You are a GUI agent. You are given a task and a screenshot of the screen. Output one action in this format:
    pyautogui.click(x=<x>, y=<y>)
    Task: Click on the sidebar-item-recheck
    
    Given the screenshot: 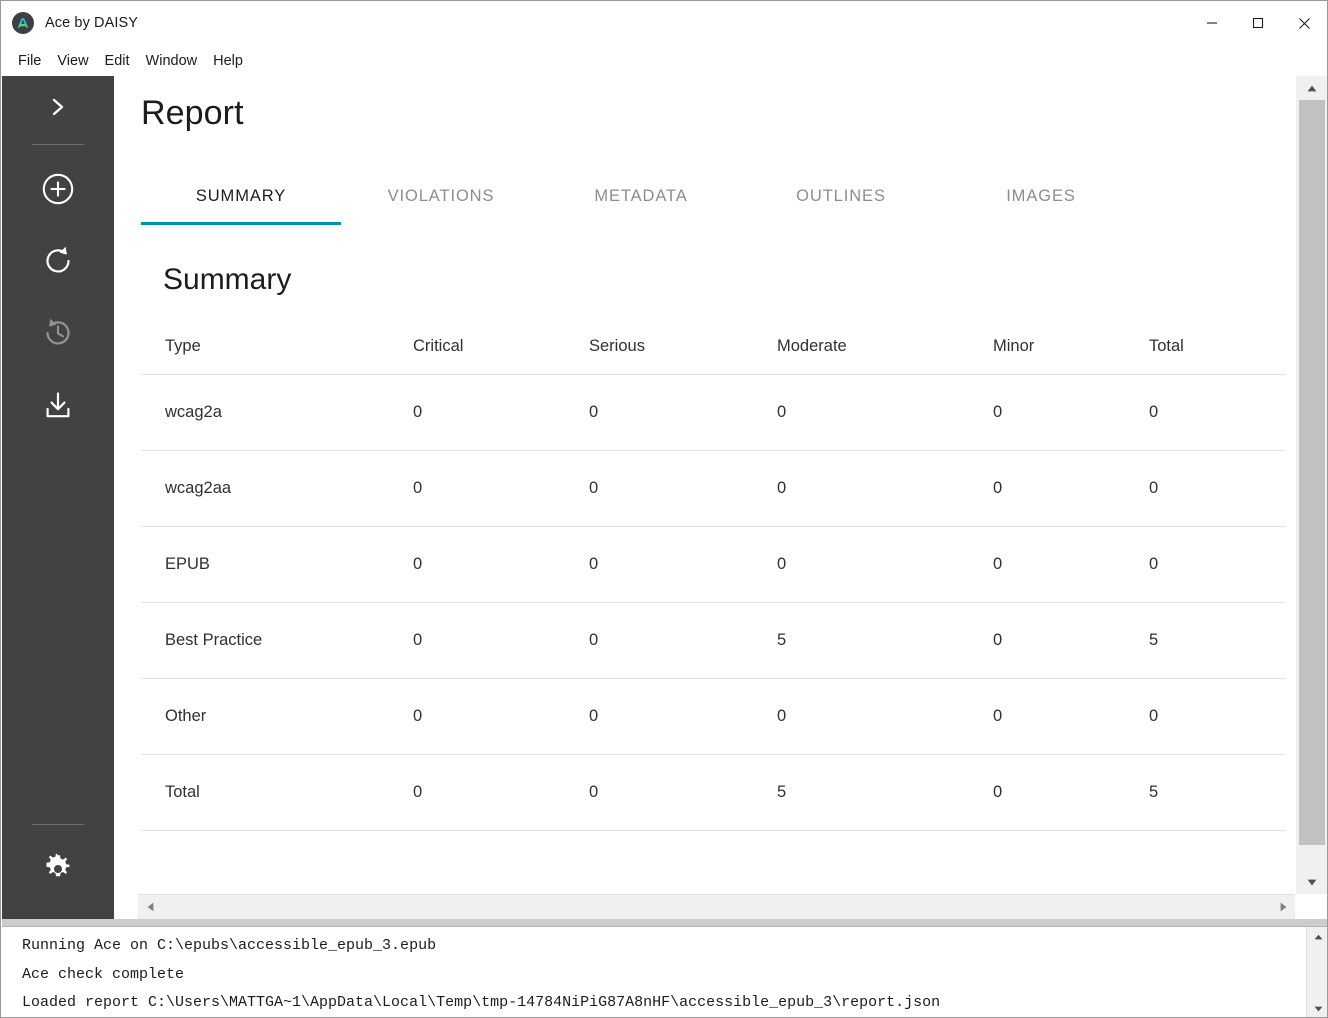 What is the action you would take?
    pyautogui.click(x=58, y=261)
    